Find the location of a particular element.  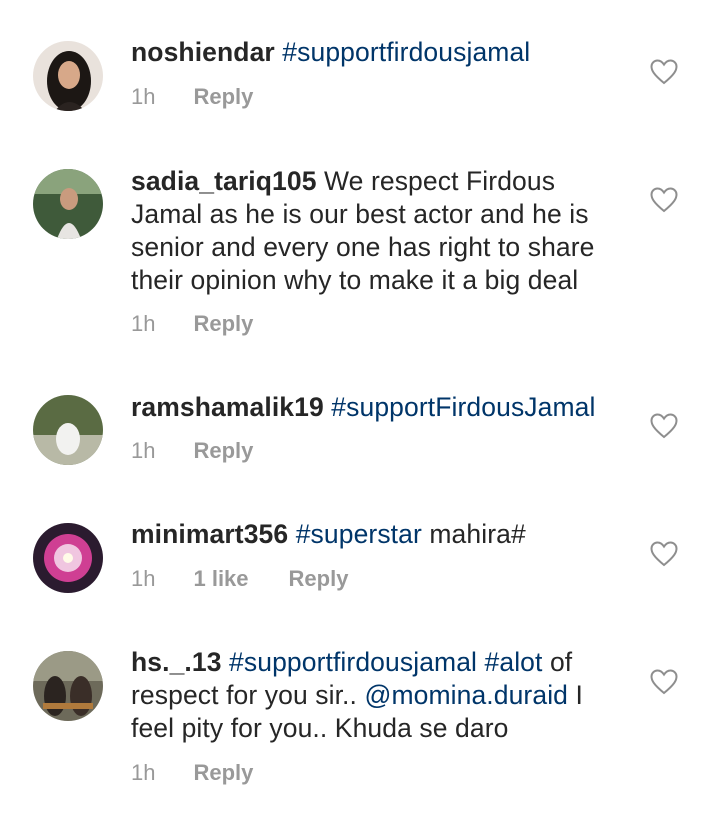

username: hs._.13 is located at coordinates (176, 662).